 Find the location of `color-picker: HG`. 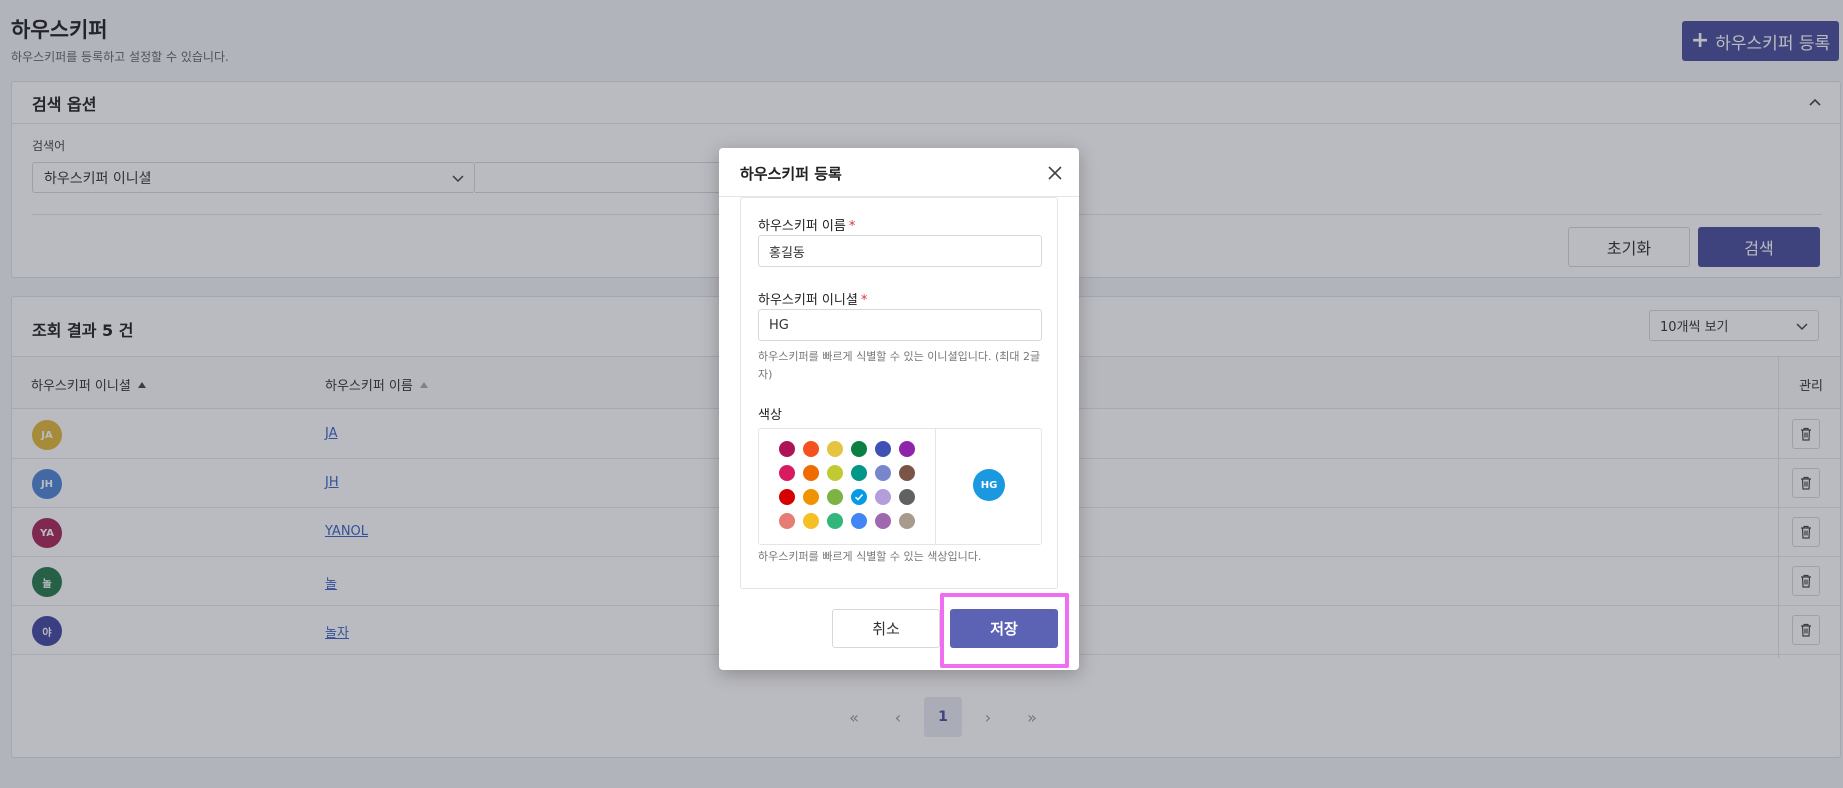

color-picker: HG is located at coordinates (900, 486).